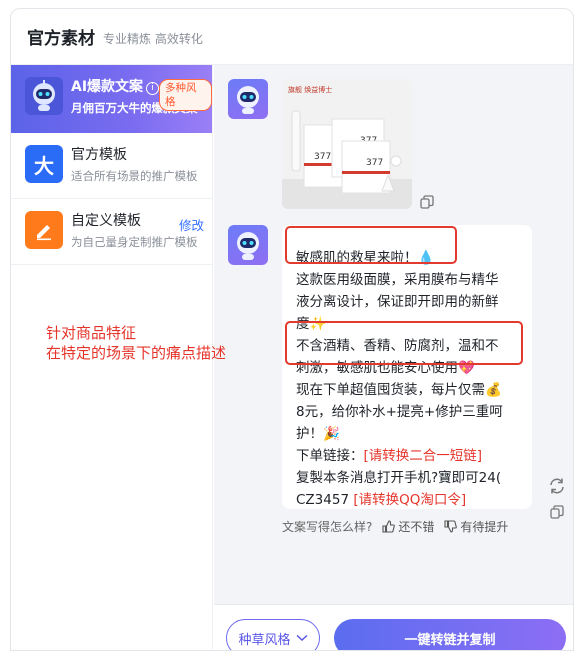  What do you see at coordinates (153, 38) in the screenshot?
I see `page-subtitle: 专业精炼 高效转化` at bounding box center [153, 38].